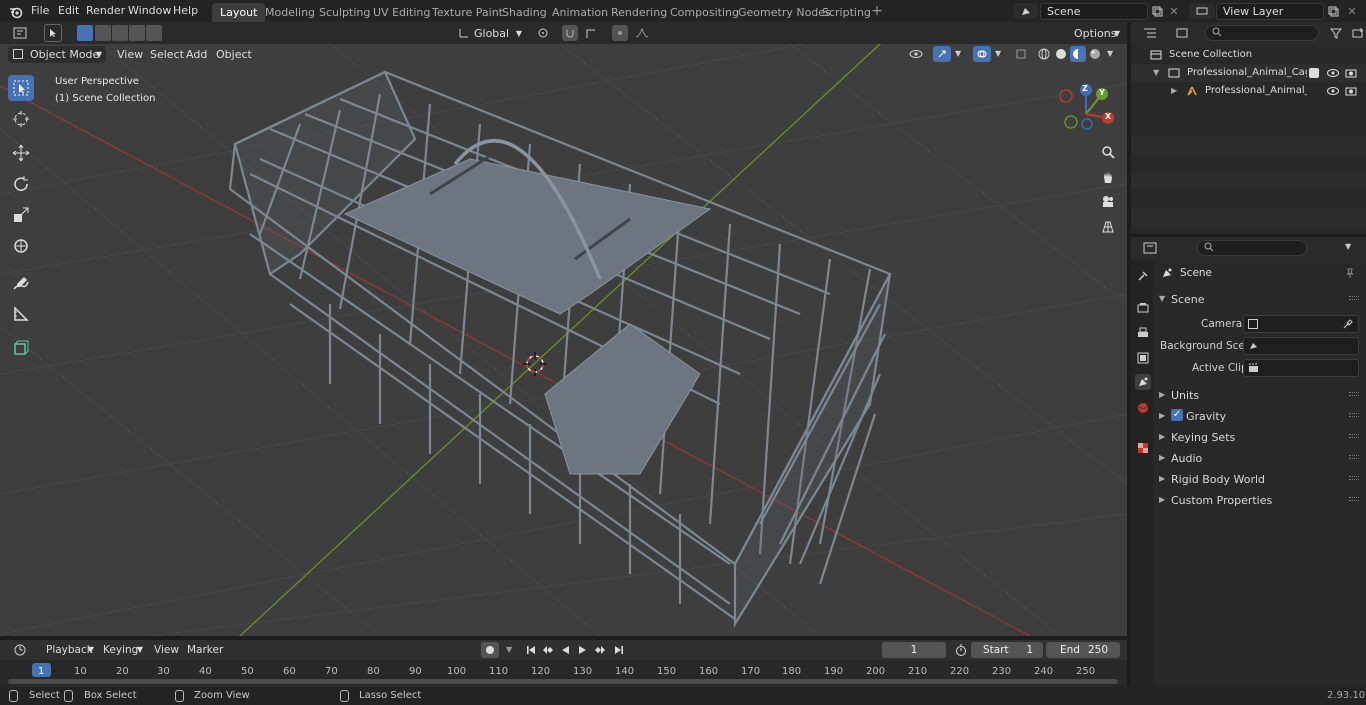 This screenshot has width=1366, height=705. What do you see at coordinates (21, 119) in the screenshot?
I see `tool-cursor` at bounding box center [21, 119].